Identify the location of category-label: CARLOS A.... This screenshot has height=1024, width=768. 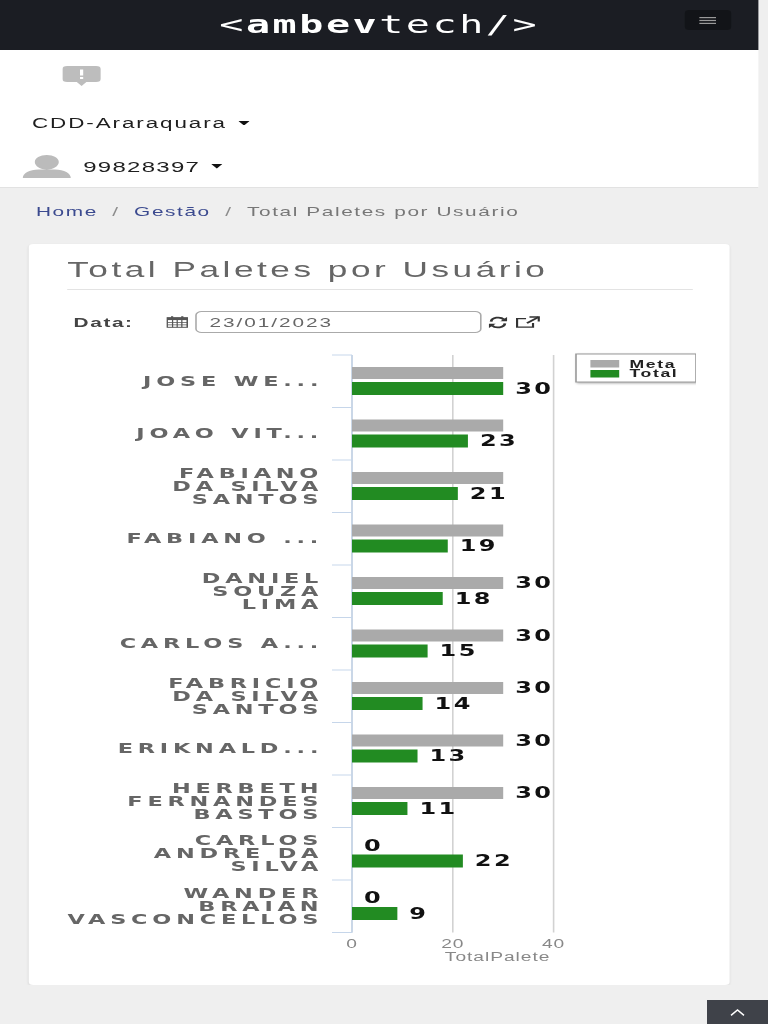
(221, 644).